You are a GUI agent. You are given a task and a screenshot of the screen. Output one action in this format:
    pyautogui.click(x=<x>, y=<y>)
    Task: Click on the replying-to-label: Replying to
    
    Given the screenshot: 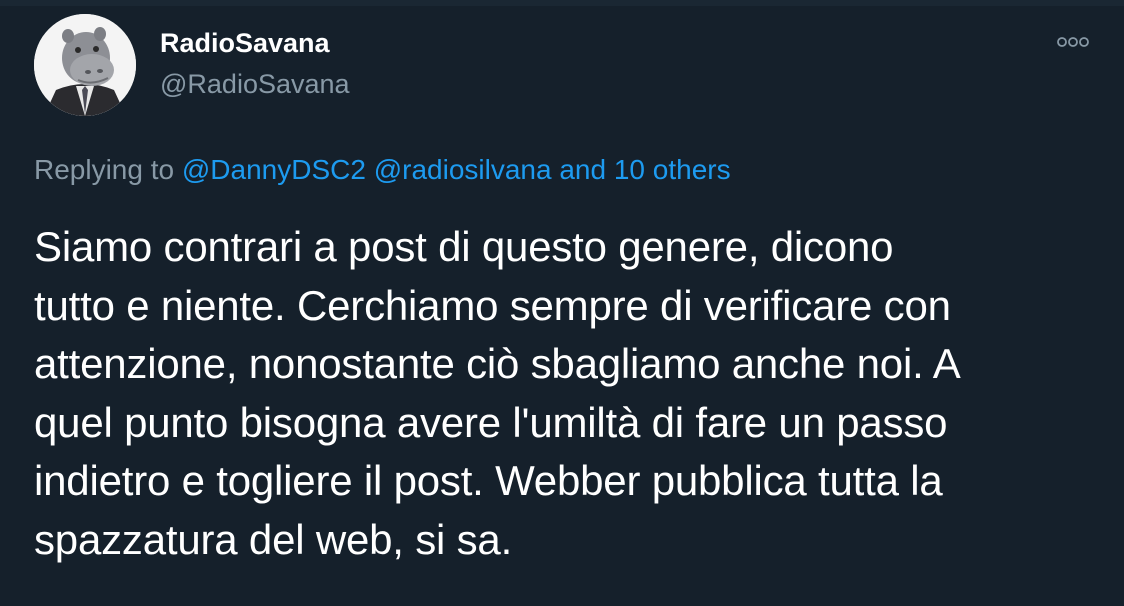 What is the action you would take?
    pyautogui.click(x=108, y=169)
    